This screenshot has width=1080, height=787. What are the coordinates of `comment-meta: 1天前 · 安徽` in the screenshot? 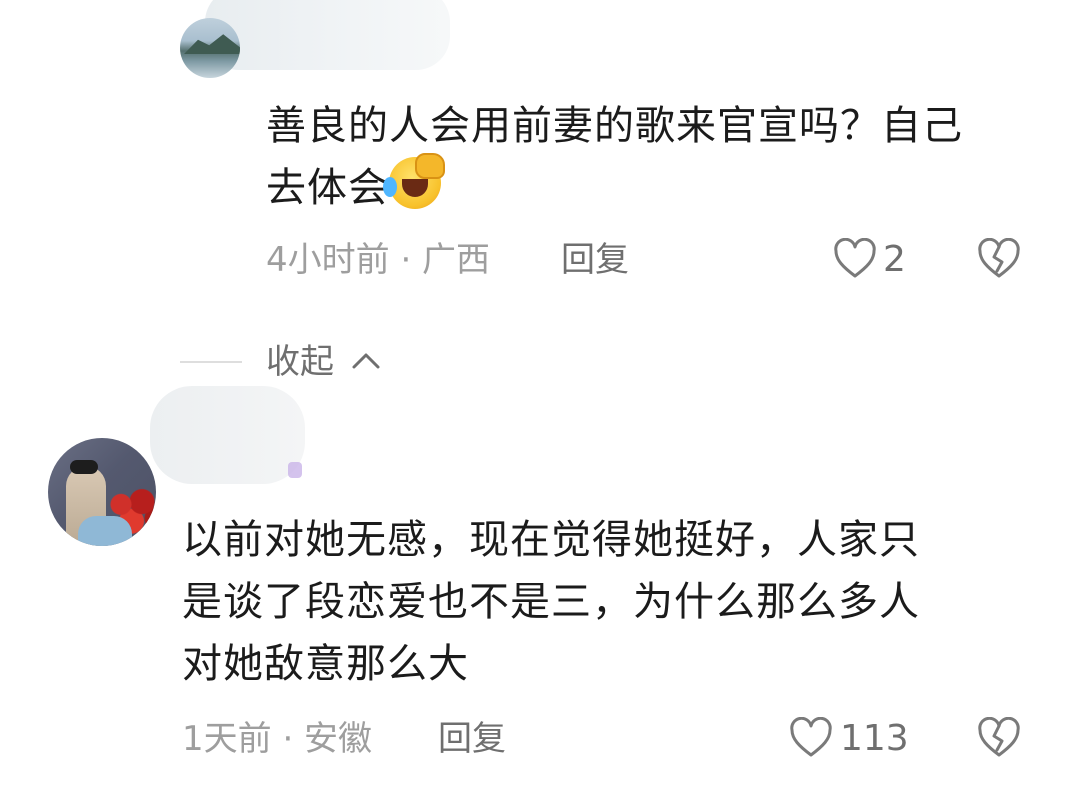 It's located at (277, 739).